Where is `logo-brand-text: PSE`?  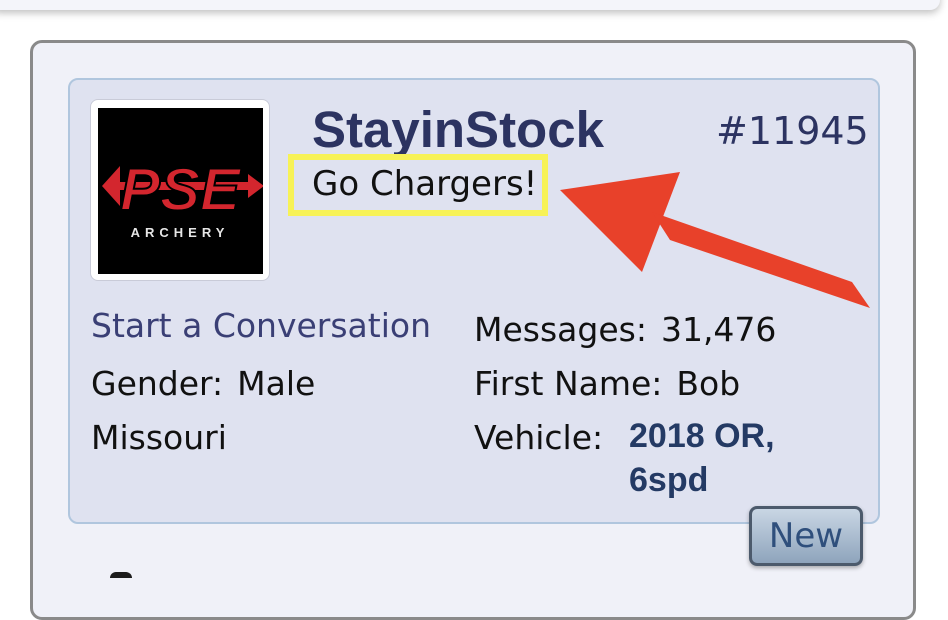
logo-brand-text: PSE is located at coordinates (181, 189).